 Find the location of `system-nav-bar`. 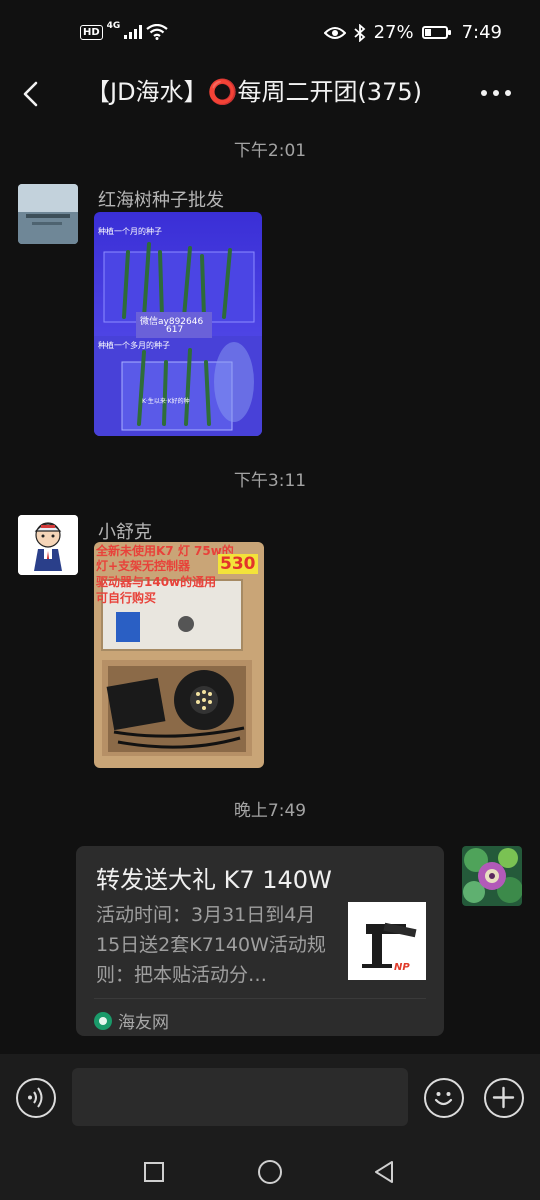

system-nav-bar is located at coordinates (270, 1172).